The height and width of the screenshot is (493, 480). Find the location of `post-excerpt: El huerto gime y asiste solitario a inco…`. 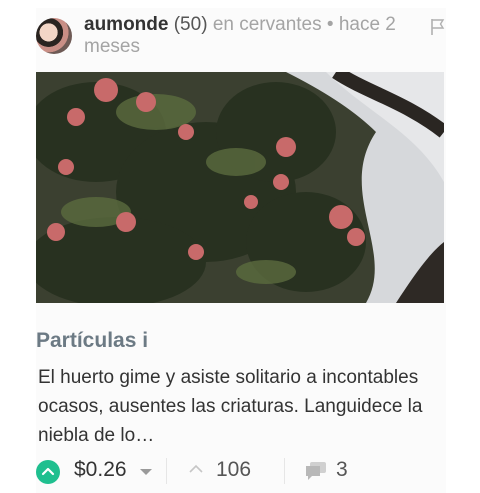

post-excerpt: El huerto gime y asiste solitario a inco… is located at coordinates (238, 406).